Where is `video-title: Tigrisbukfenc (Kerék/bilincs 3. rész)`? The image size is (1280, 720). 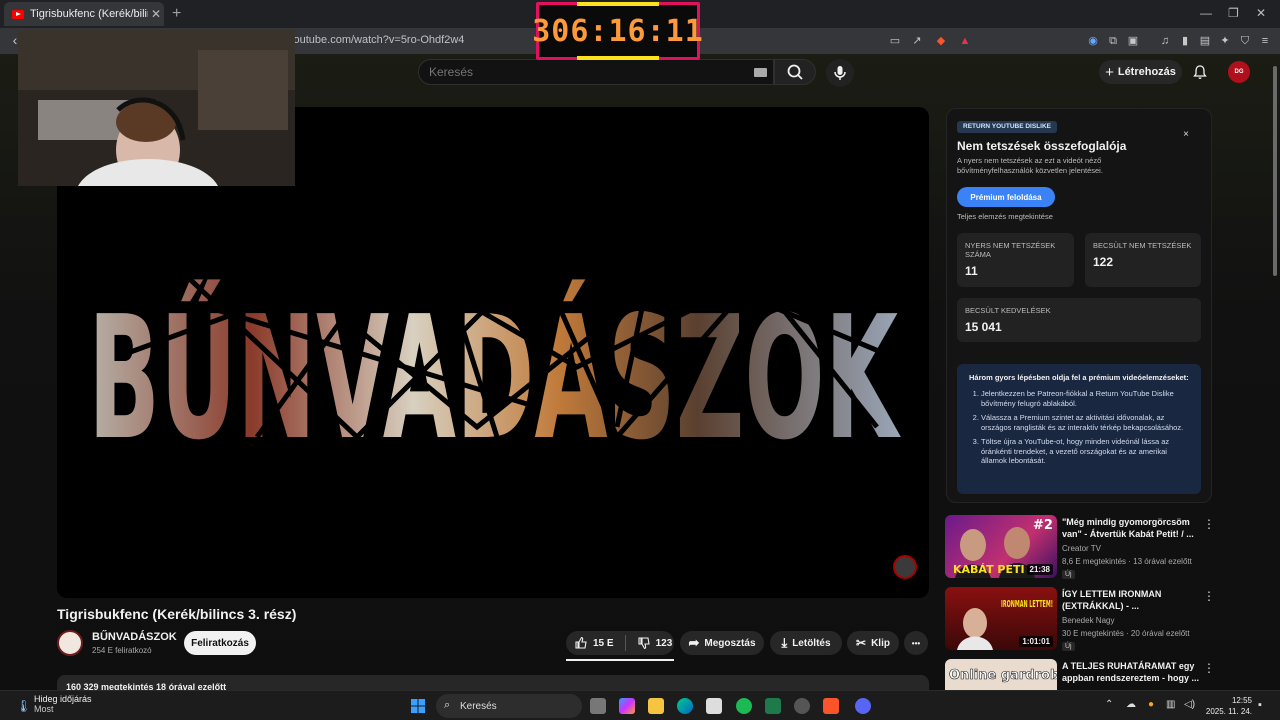 video-title: Tigrisbukfenc (Kerék/bilincs 3. rész) is located at coordinates (177, 614).